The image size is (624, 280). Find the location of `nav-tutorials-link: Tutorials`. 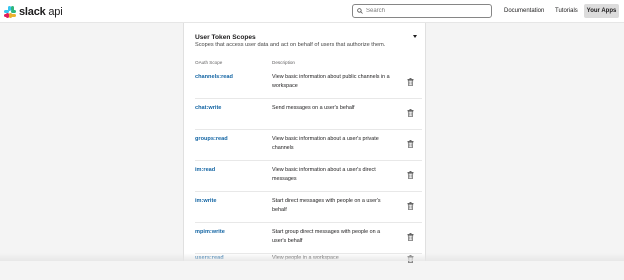

nav-tutorials-link: Tutorials is located at coordinates (566, 11).